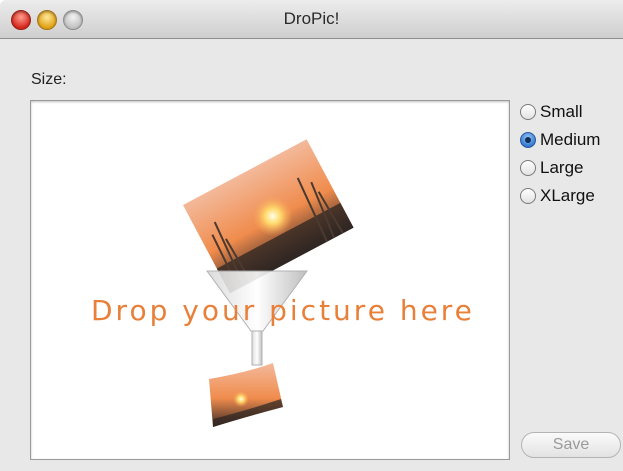  Describe the element at coordinates (283, 310) in the screenshot. I see `drop-prompt: Drop your picture here` at that location.